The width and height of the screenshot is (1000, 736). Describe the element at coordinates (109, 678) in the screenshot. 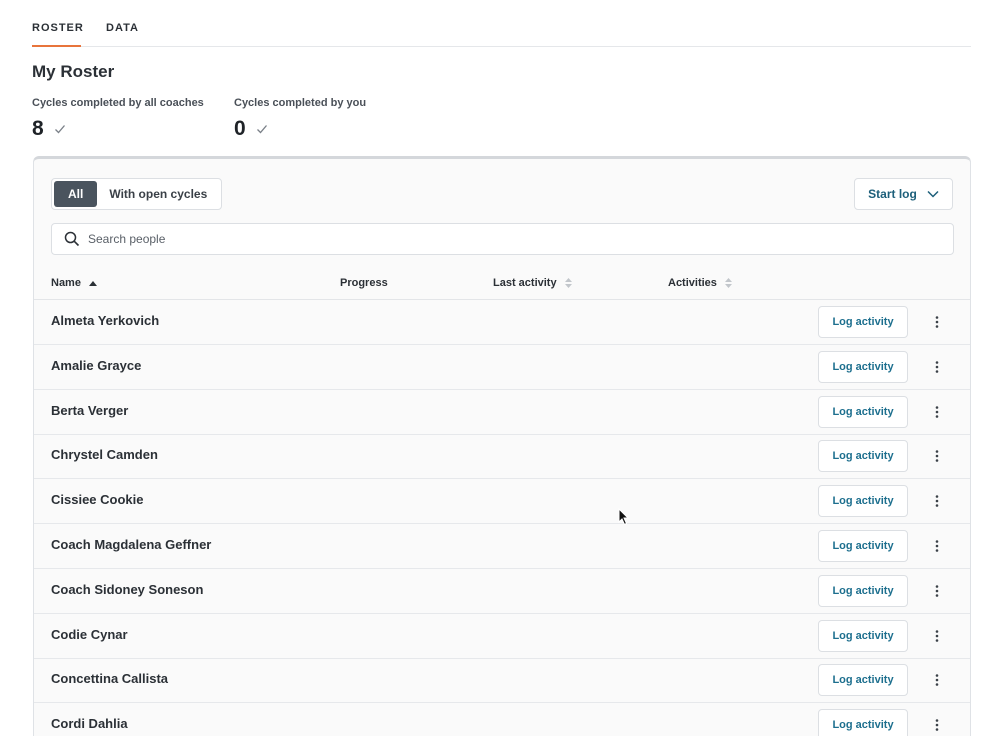

I see `person-name: Concettina Callista` at that location.